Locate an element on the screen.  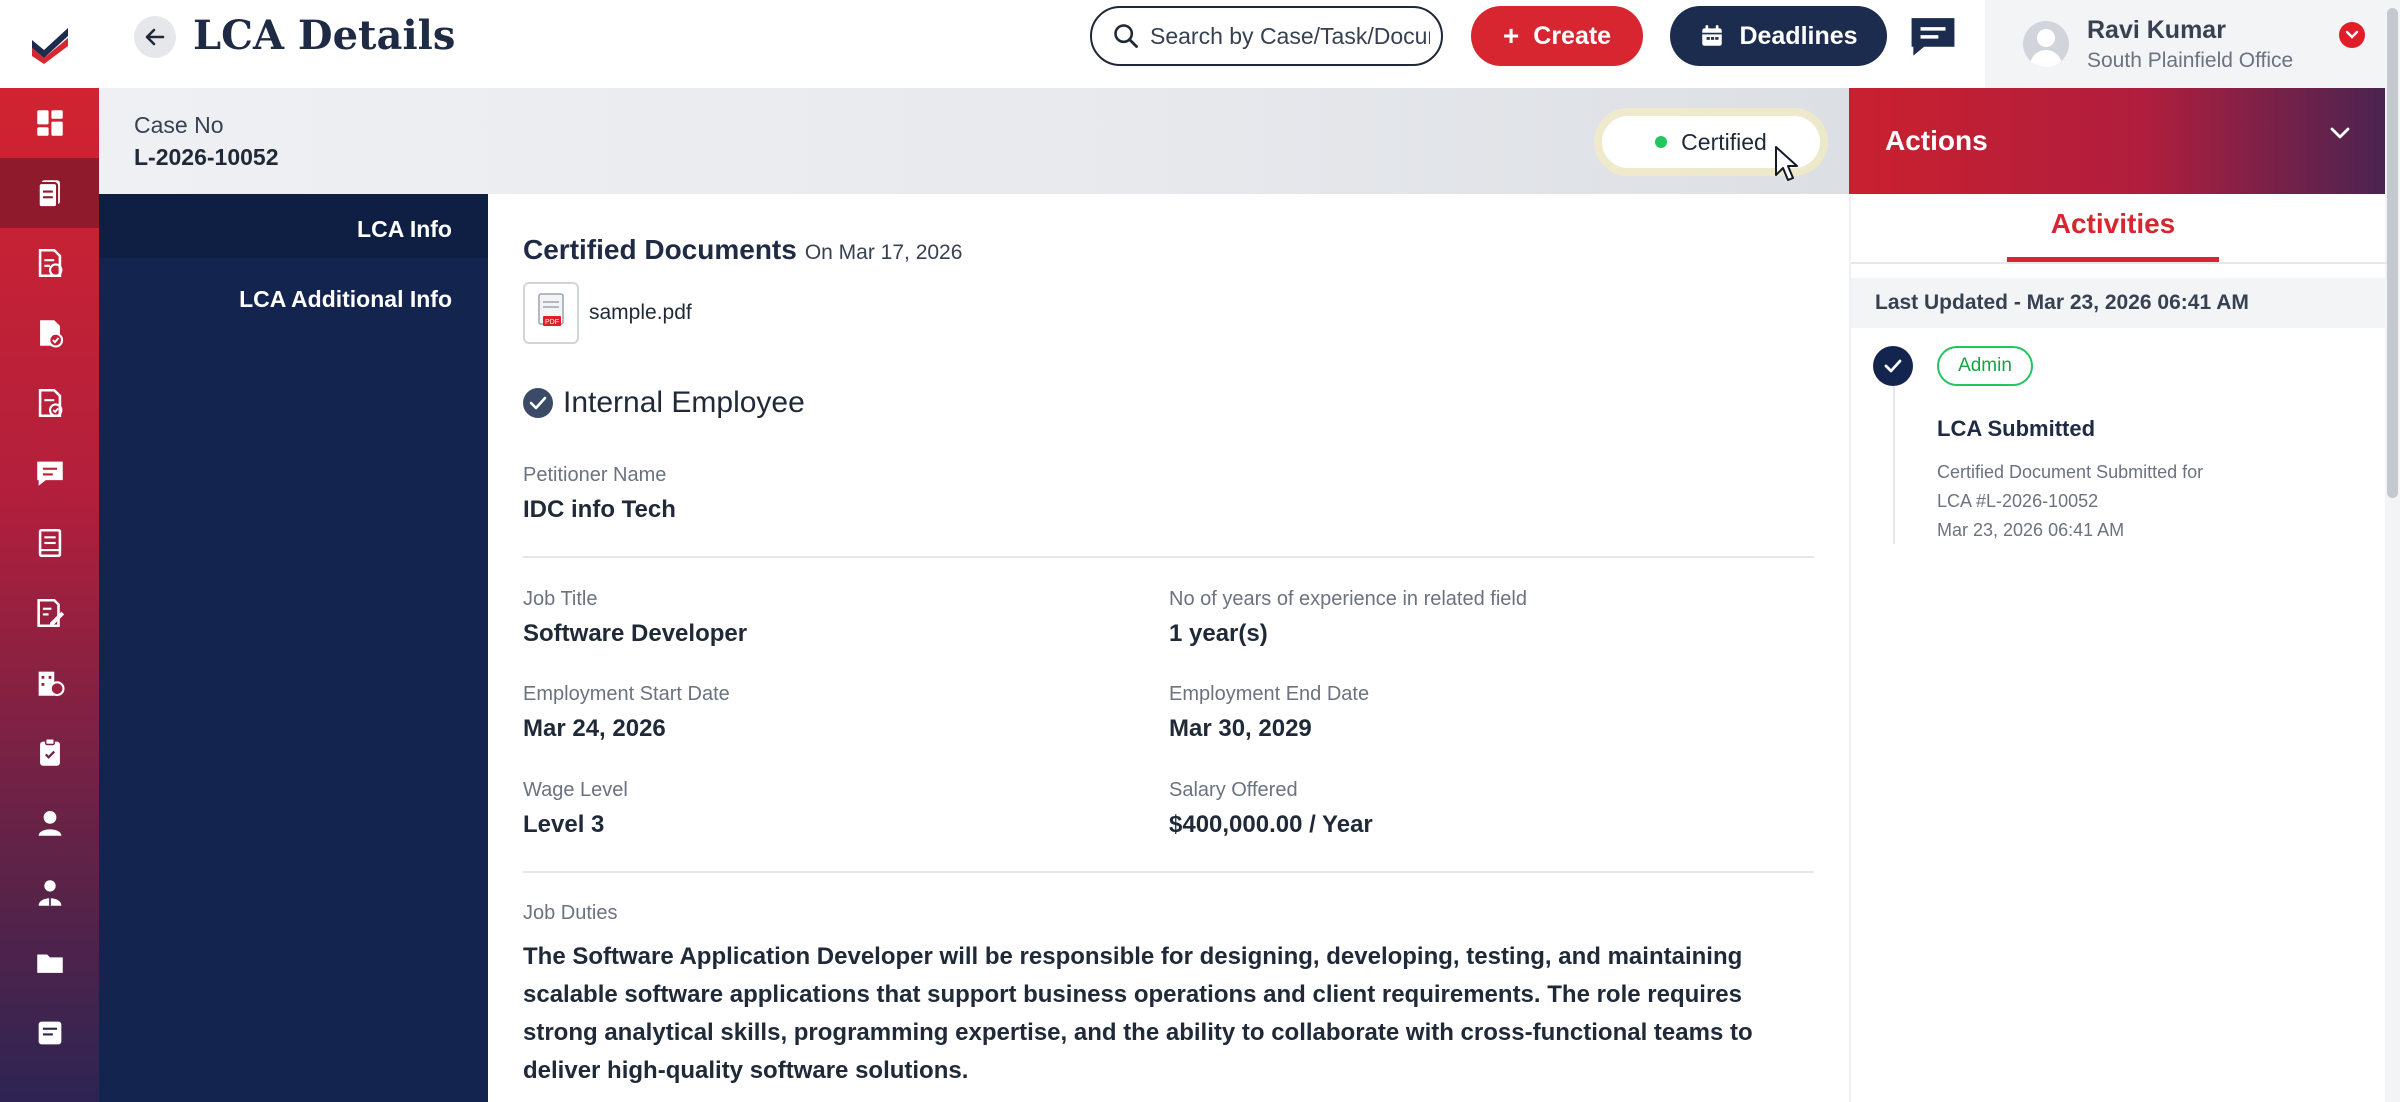
salary-value: $400,000.00 / Year is located at coordinates (1271, 824).